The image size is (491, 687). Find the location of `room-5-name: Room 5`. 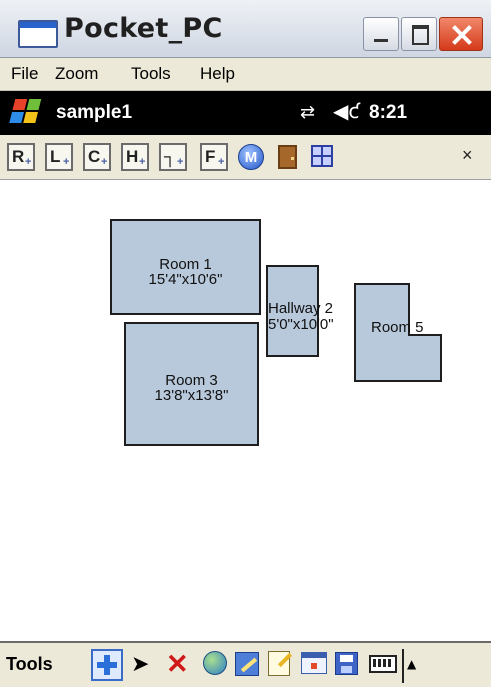

room-5-name: Room 5 is located at coordinates (397, 327).